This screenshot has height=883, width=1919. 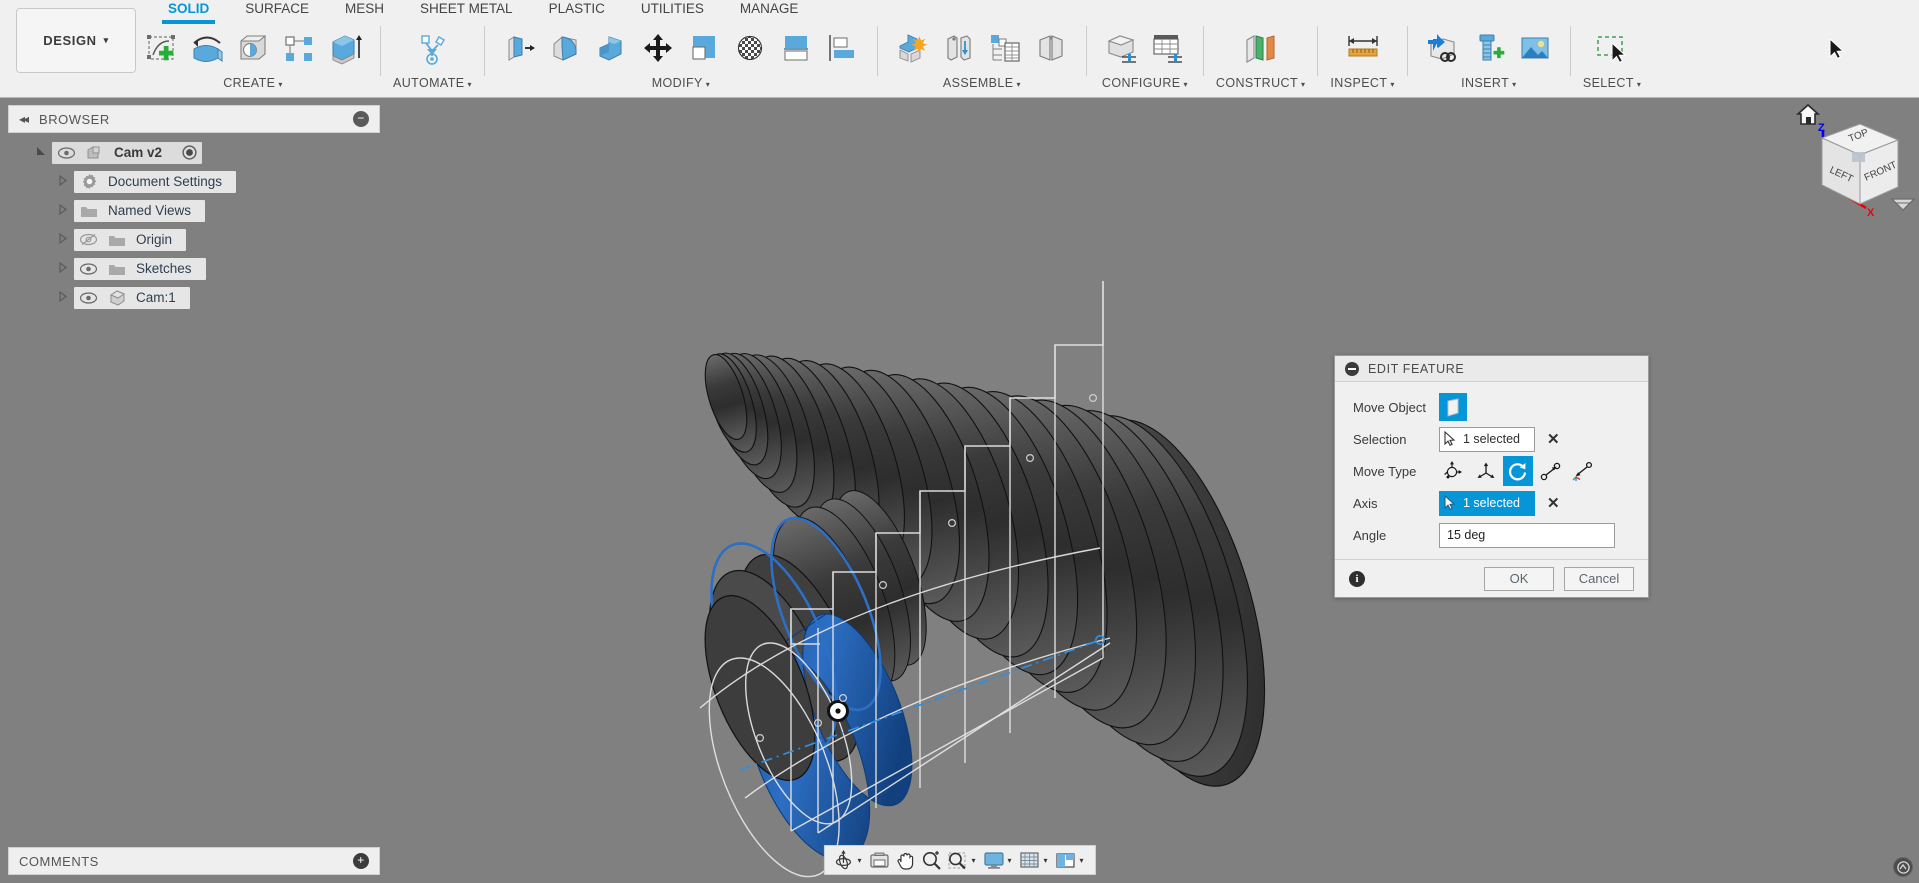 What do you see at coordinates (1486, 471) in the screenshot?
I see `translate-xyz-icon` at bounding box center [1486, 471].